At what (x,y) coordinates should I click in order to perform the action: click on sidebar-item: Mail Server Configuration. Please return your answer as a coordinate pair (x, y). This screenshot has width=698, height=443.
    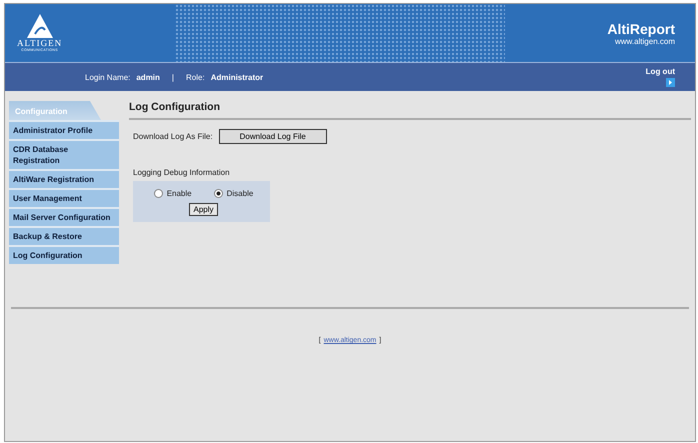
    Looking at the image, I should click on (64, 216).